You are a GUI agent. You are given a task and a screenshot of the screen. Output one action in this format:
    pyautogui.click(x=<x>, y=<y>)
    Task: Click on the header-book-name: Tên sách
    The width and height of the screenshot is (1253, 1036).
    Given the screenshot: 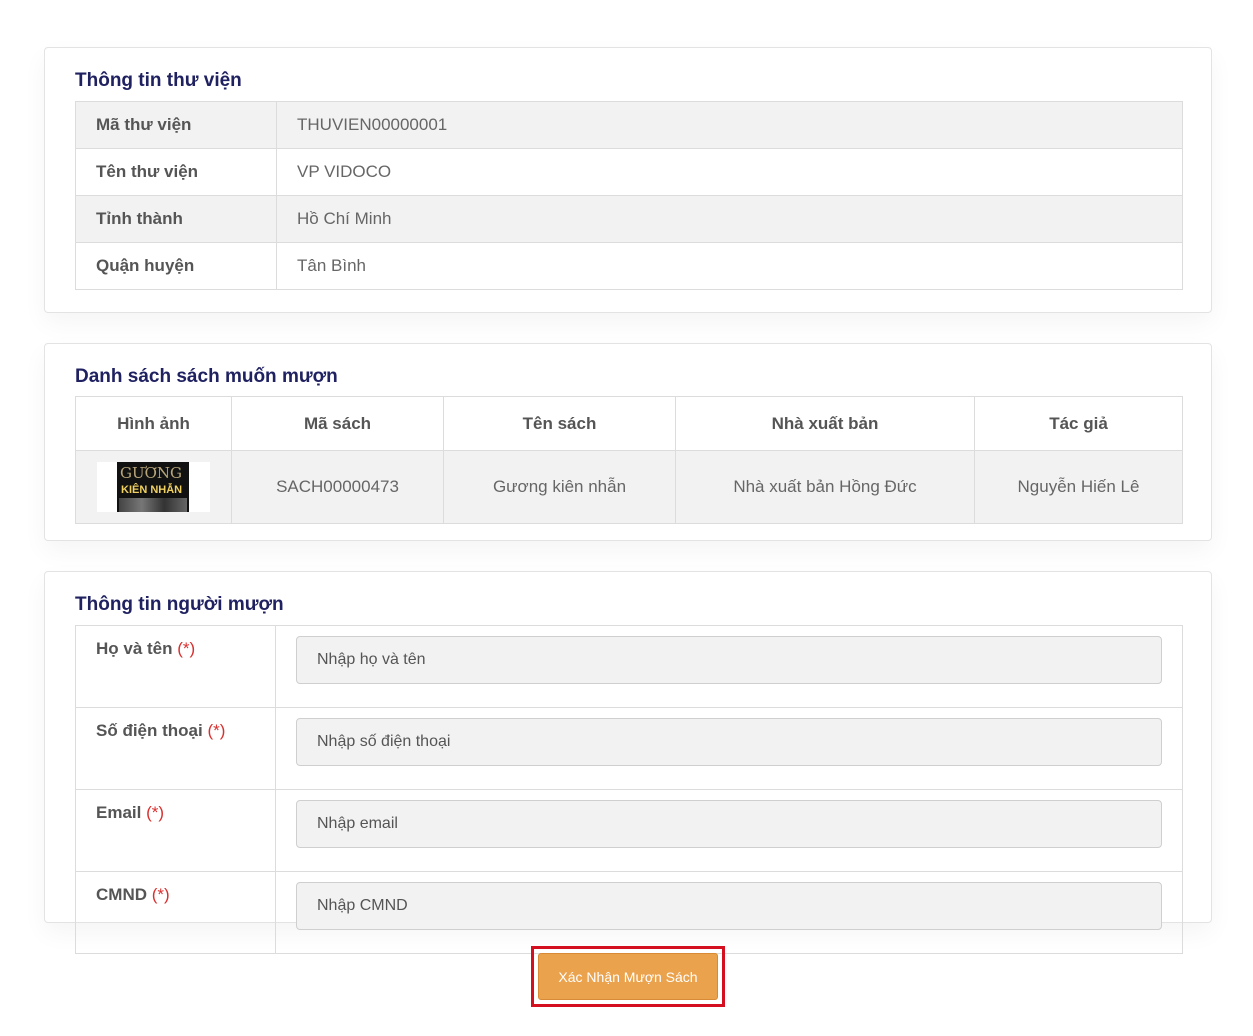 What is the action you would take?
    pyautogui.click(x=559, y=423)
    